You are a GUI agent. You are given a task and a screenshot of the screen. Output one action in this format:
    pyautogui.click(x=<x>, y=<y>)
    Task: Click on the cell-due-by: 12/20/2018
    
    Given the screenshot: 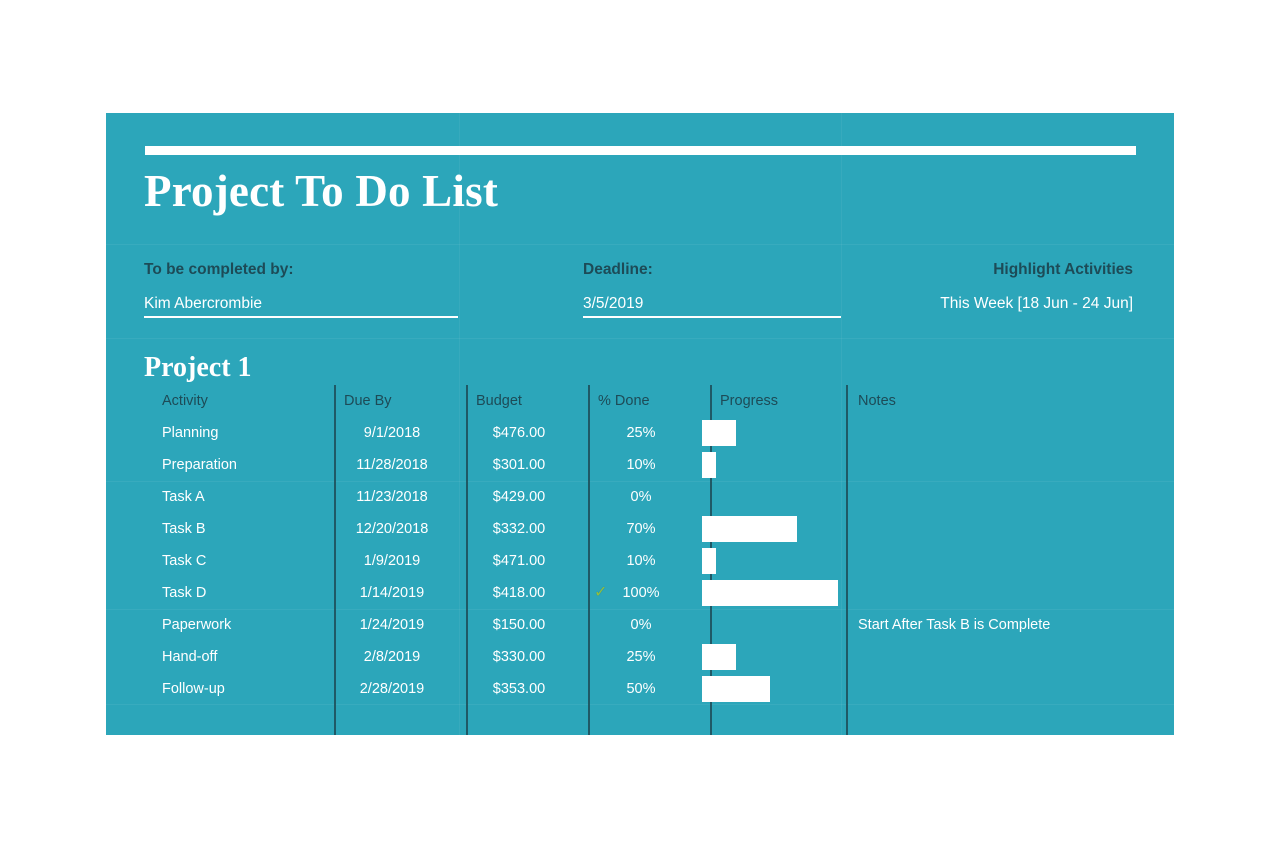 What is the action you would take?
    pyautogui.click(x=392, y=529)
    